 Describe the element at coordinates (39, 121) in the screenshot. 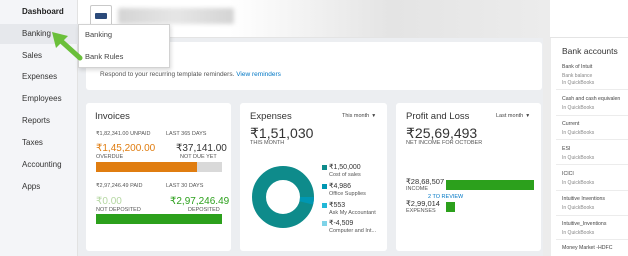

I see `sidebar-item-reports: Reports` at that location.